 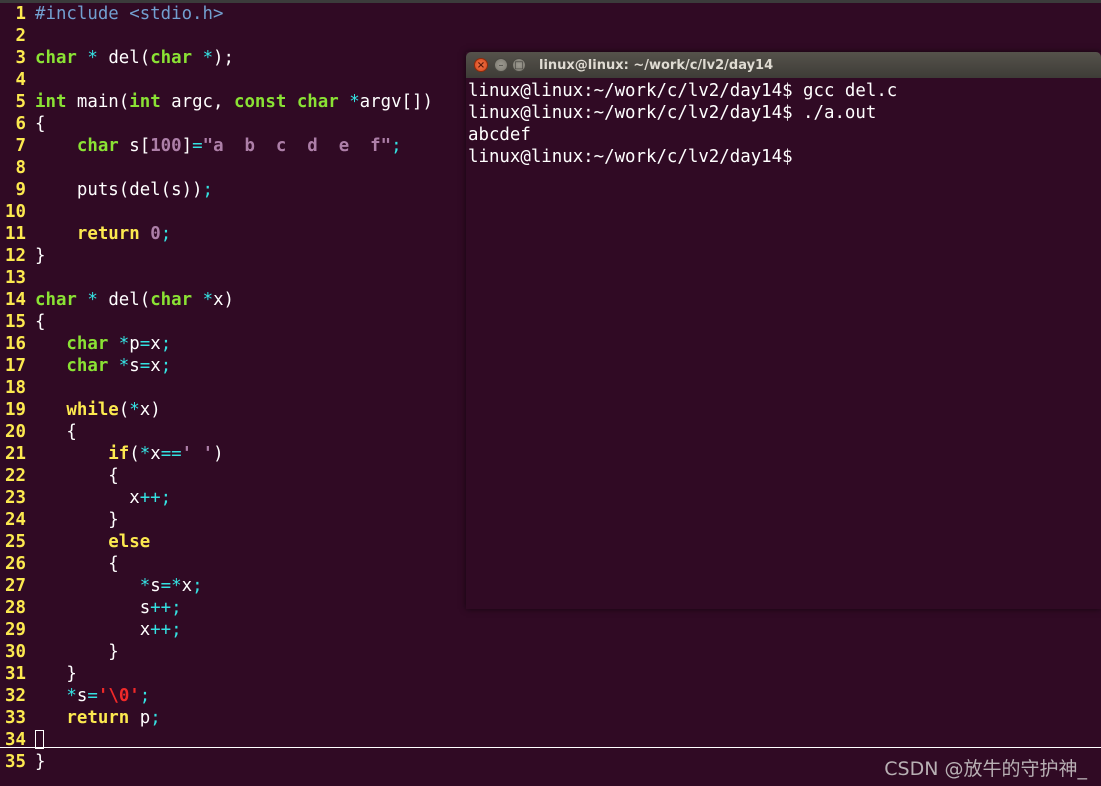 I want to click on code-line: 6{, so click(x=216, y=124).